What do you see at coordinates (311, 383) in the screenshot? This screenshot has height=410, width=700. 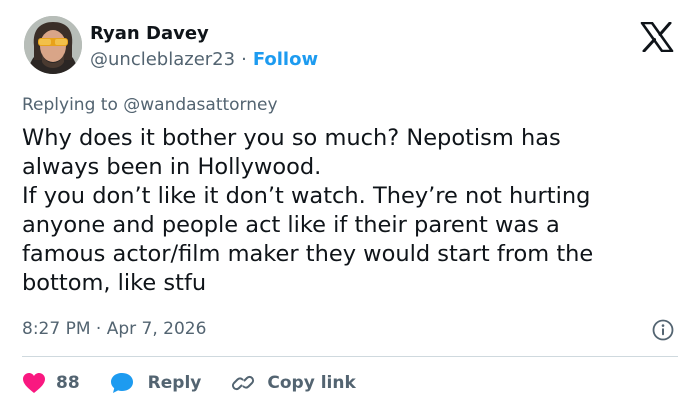 I see `copy-link-label: Copy link` at bounding box center [311, 383].